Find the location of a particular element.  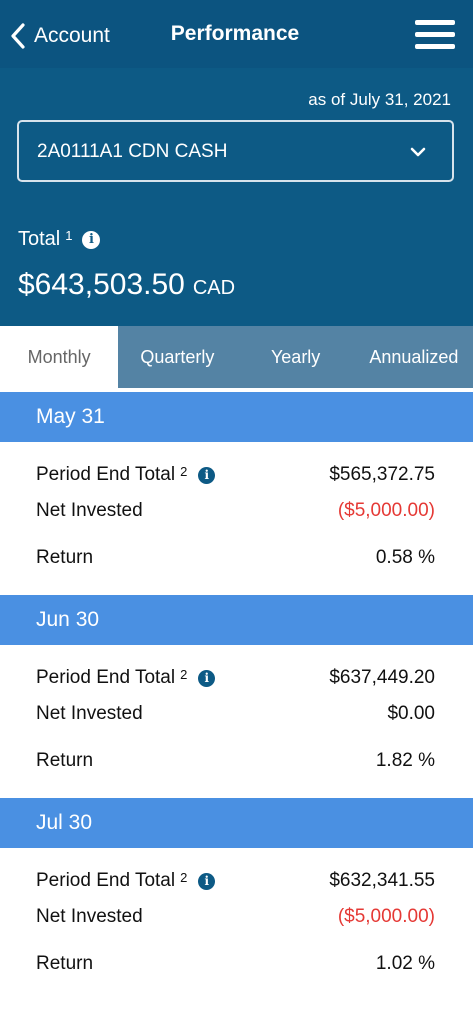

tab-annualized: Annualized is located at coordinates (414, 357).